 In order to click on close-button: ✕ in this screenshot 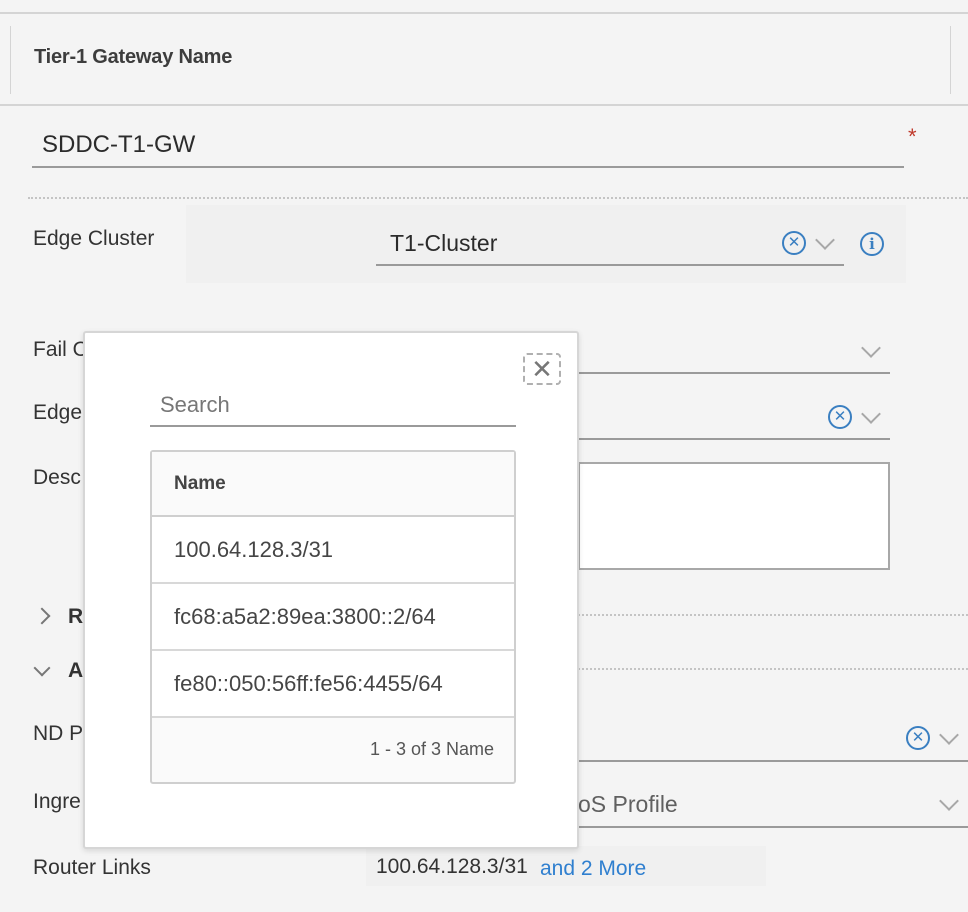, I will do `click(542, 369)`.